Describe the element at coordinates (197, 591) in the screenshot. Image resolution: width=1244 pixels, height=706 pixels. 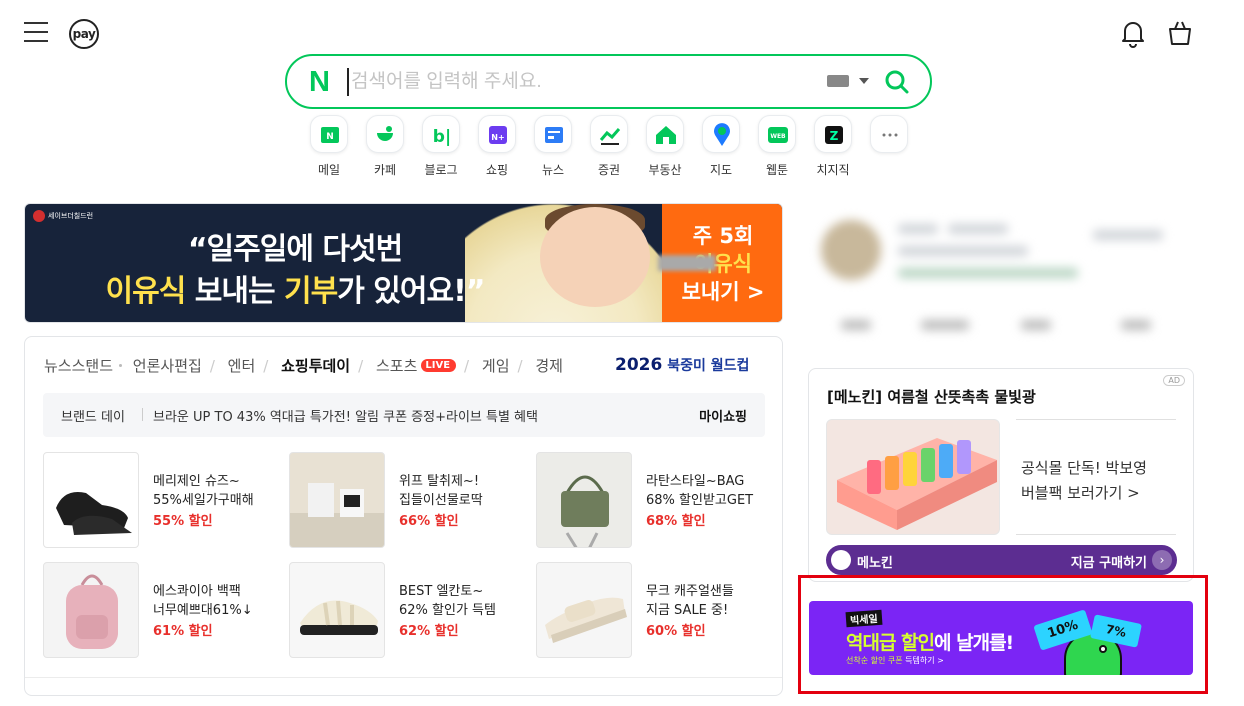
I see `product-name: 에스콰이아 백팩` at that location.